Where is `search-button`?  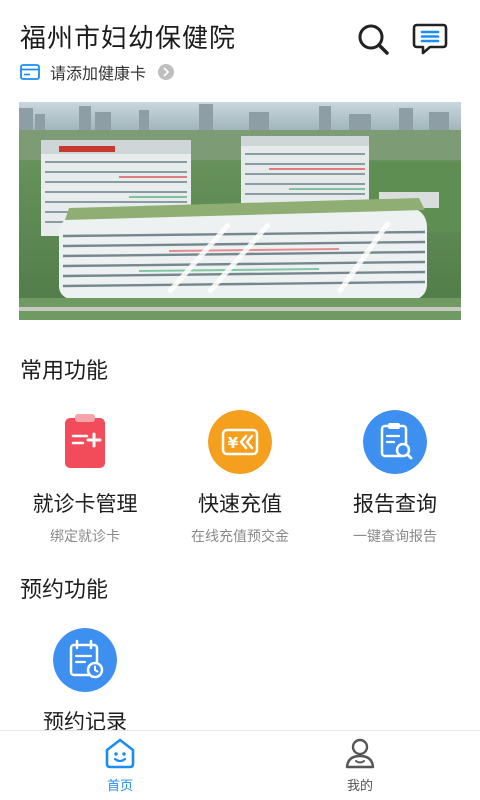 search-button is located at coordinates (373, 39).